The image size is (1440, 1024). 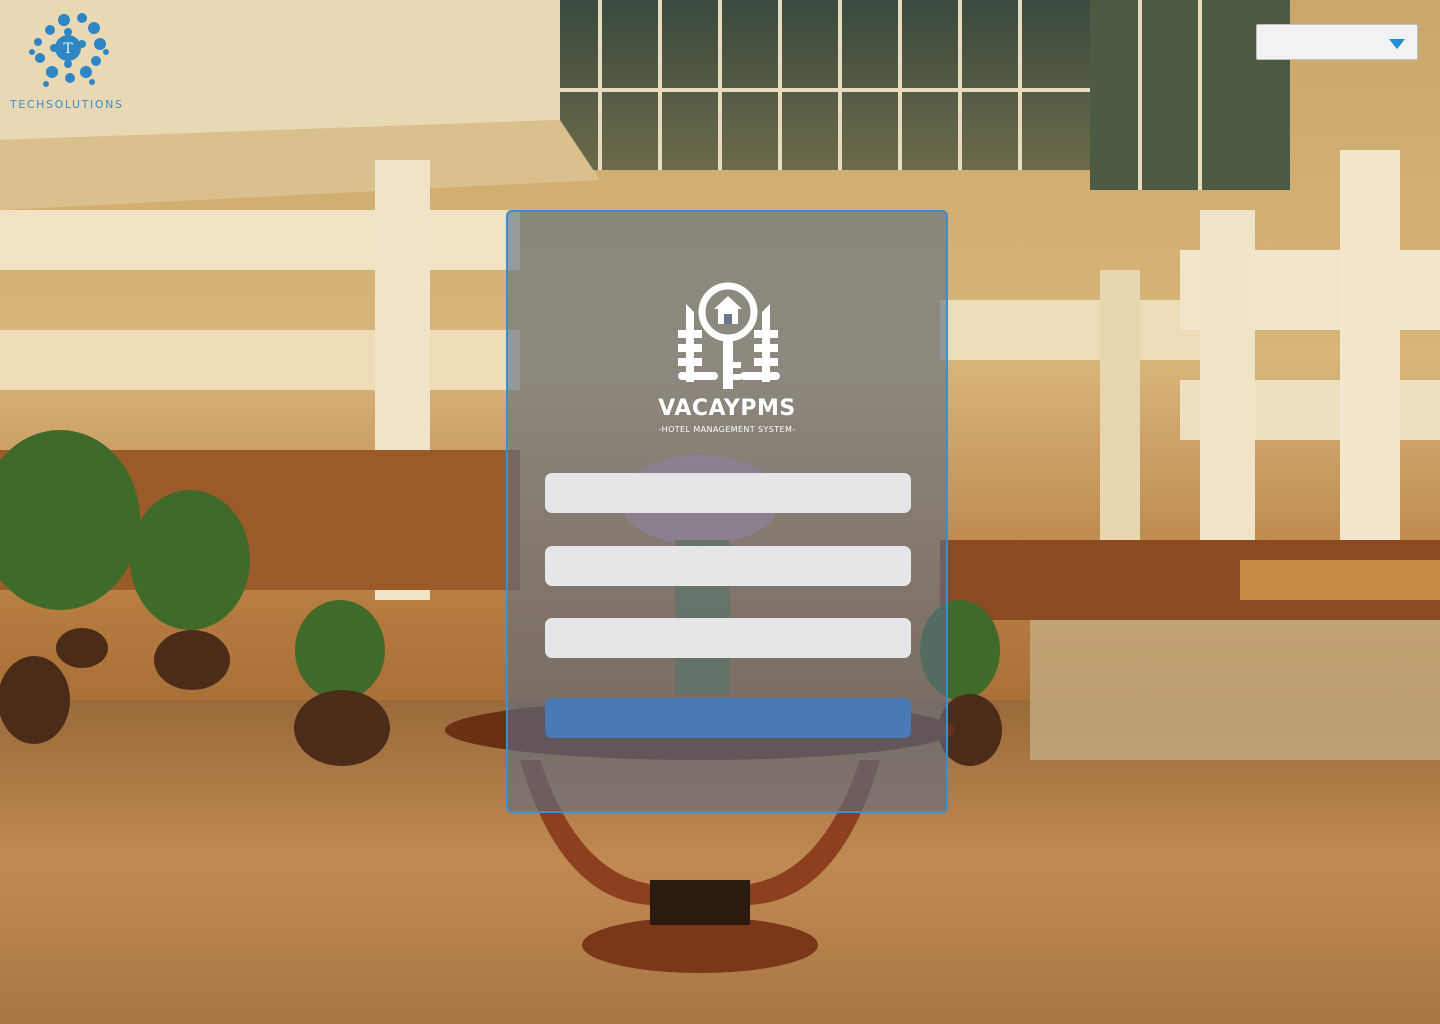 What do you see at coordinates (1337, 42) in the screenshot?
I see `language-dropdown` at bounding box center [1337, 42].